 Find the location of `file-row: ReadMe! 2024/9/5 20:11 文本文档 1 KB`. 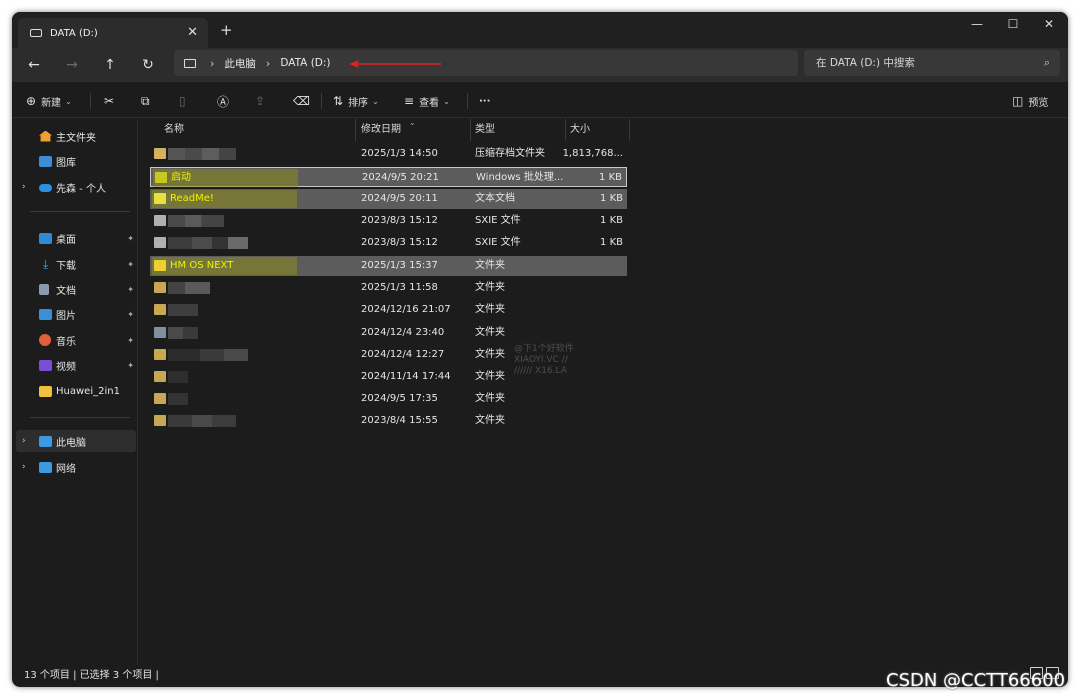

file-row: ReadMe! 2024/9/5 20:11 文本文档 1 KB is located at coordinates (388, 199).